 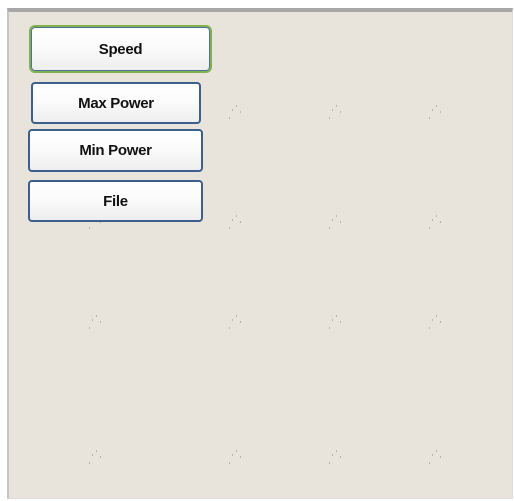 What do you see at coordinates (115, 201) in the screenshot?
I see `file-button: File` at bounding box center [115, 201].